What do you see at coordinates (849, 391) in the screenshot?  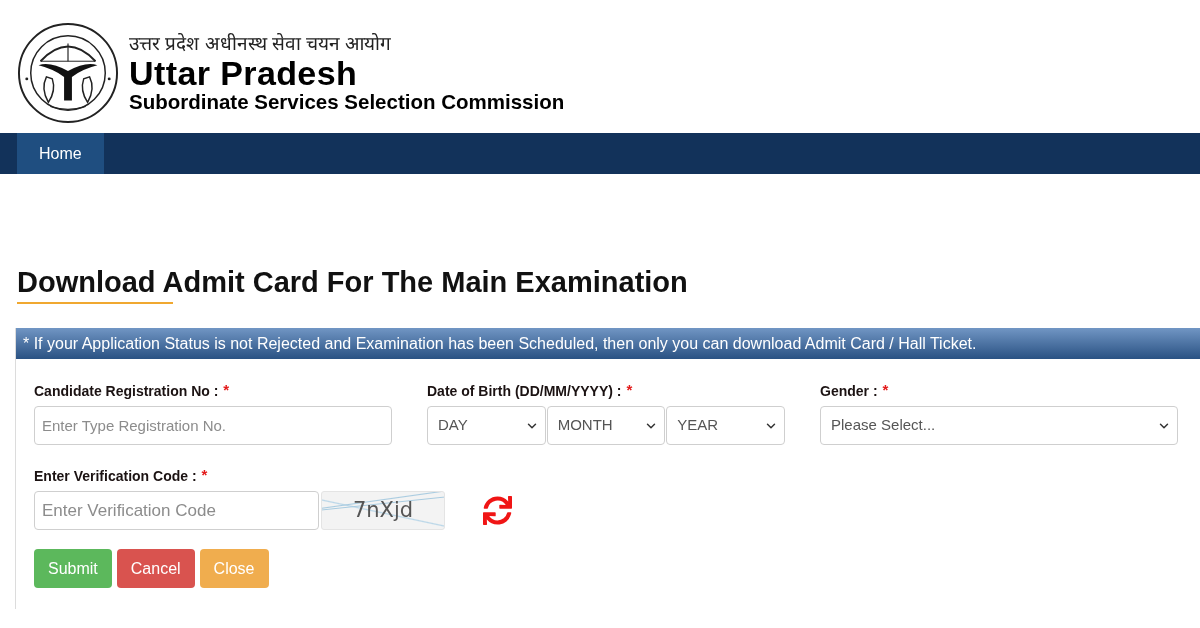 I see `field-label: Gender :` at bounding box center [849, 391].